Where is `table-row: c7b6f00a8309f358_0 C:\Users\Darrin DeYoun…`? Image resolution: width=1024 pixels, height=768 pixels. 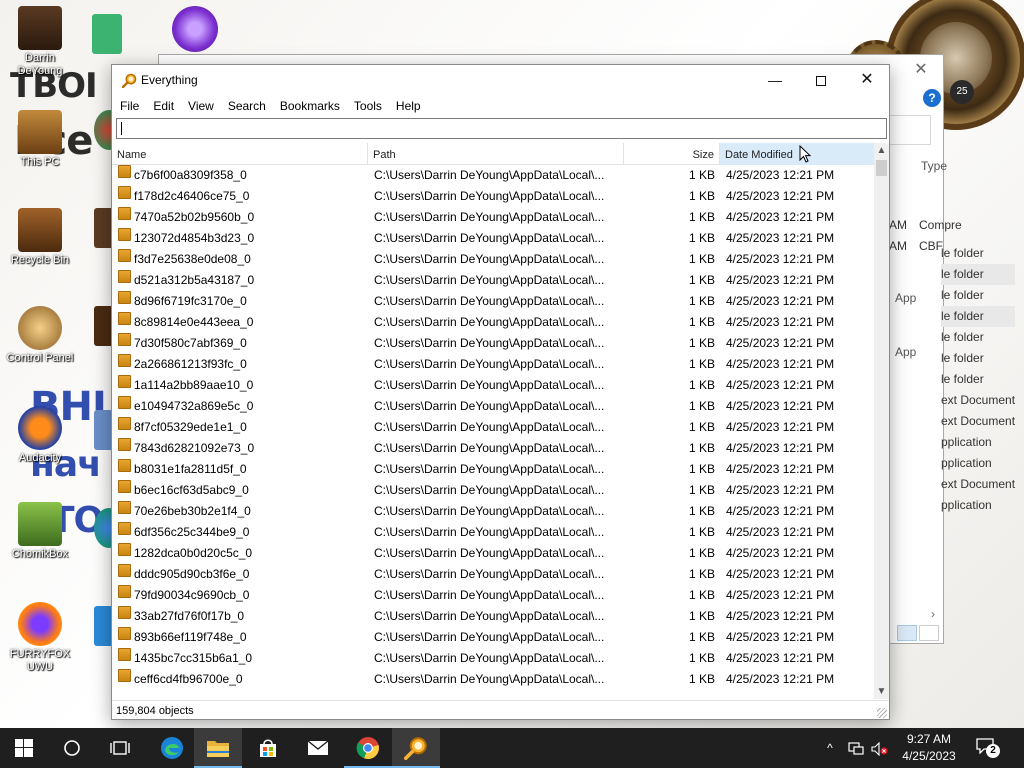 table-row: c7b6f00a8309f358_0 C:\Users\Darrin DeYoun… is located at coordinates (493, 175).